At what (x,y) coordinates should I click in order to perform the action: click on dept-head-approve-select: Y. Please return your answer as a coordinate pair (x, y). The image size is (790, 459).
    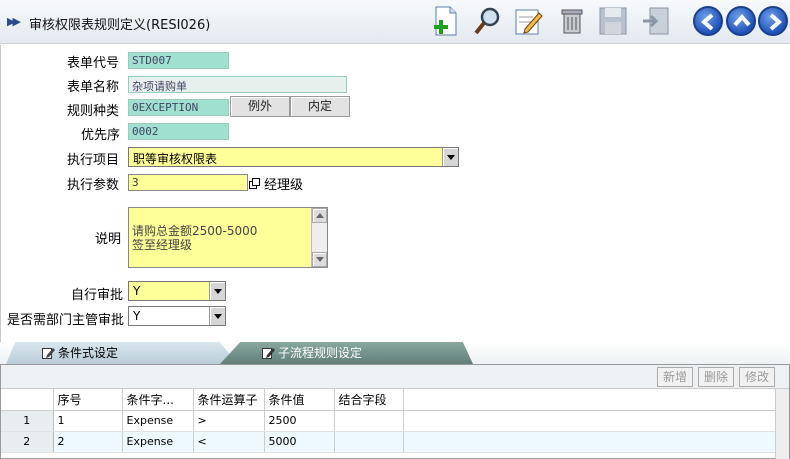
    Looking at the image, I should click on (177, 316).